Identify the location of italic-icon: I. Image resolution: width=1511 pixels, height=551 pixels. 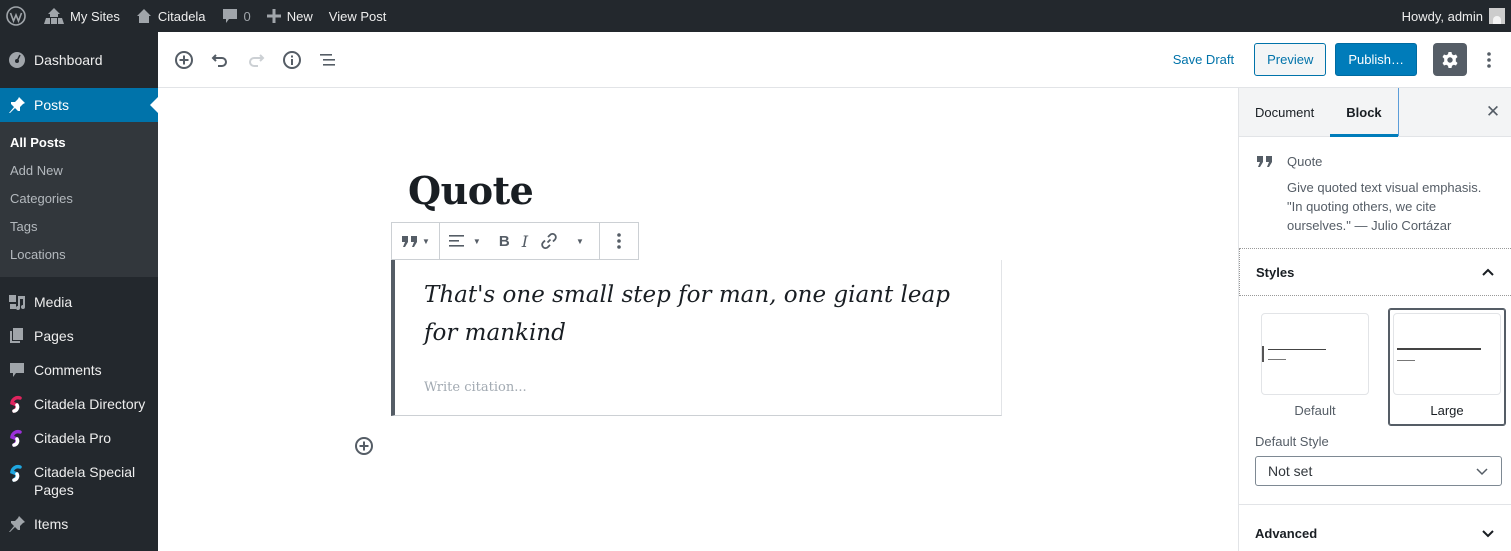
(525, 241).